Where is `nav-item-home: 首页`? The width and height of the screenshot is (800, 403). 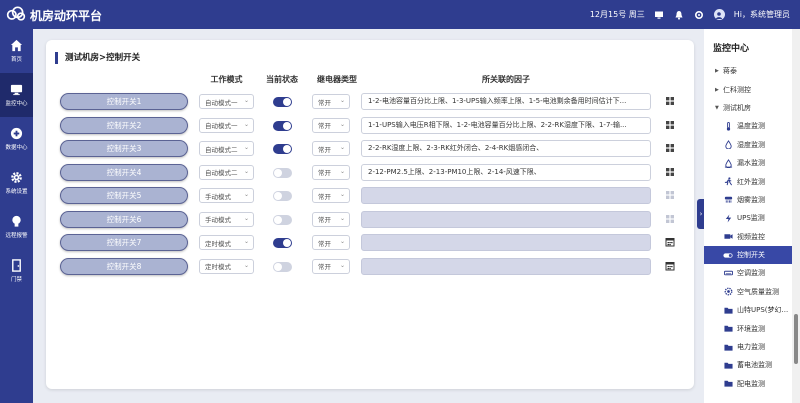 nav-item-home: 首页 is located at coordinates (16, 51).